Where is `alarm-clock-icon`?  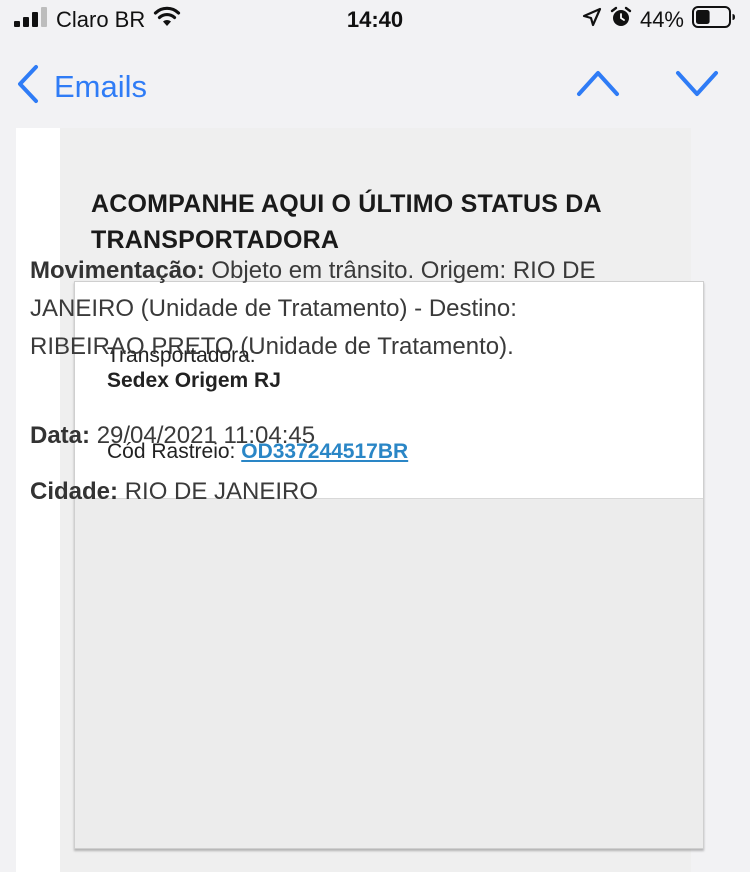
alarm-clock-icon is located at coordinates (621, 19).